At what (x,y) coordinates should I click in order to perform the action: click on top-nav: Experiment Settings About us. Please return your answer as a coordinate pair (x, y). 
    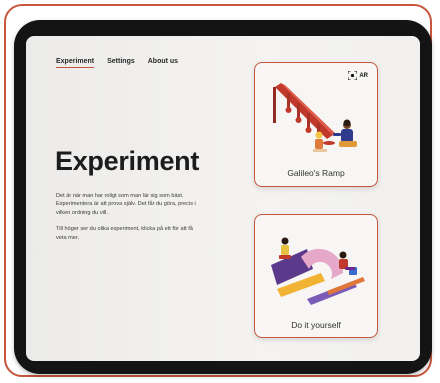
    Looking at the image, I should click on (117, 63).